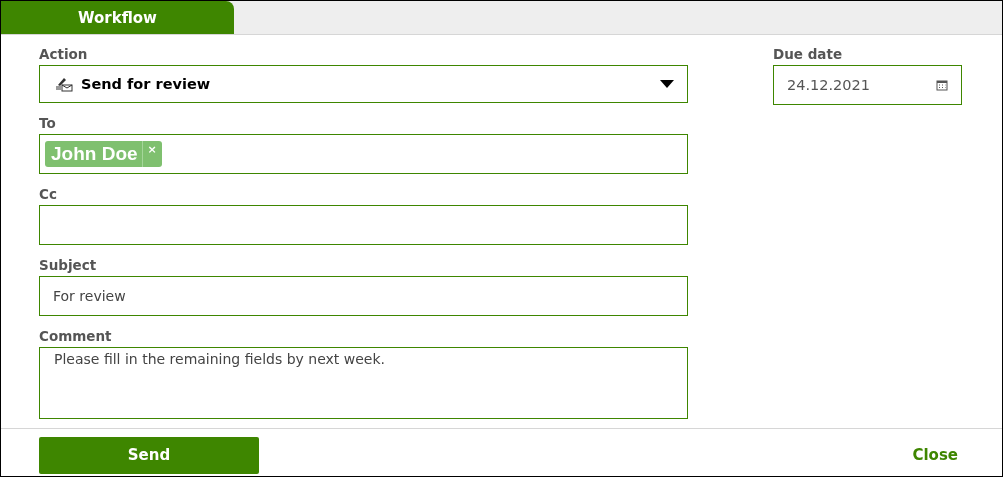  I want to click on field-label: Subject, so click(68, 265).